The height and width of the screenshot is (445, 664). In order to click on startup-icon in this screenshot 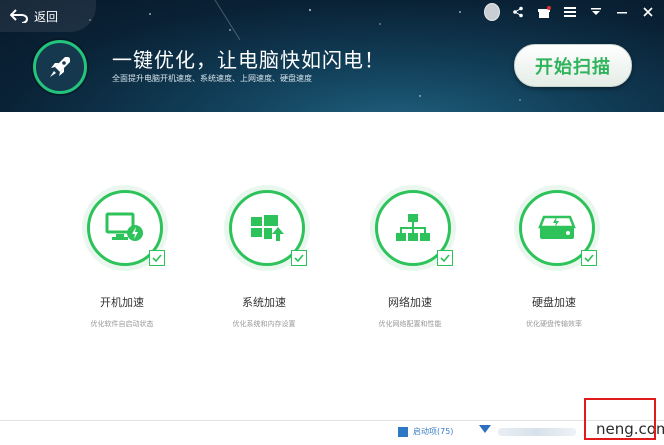, I will do `click(403, 431)`.